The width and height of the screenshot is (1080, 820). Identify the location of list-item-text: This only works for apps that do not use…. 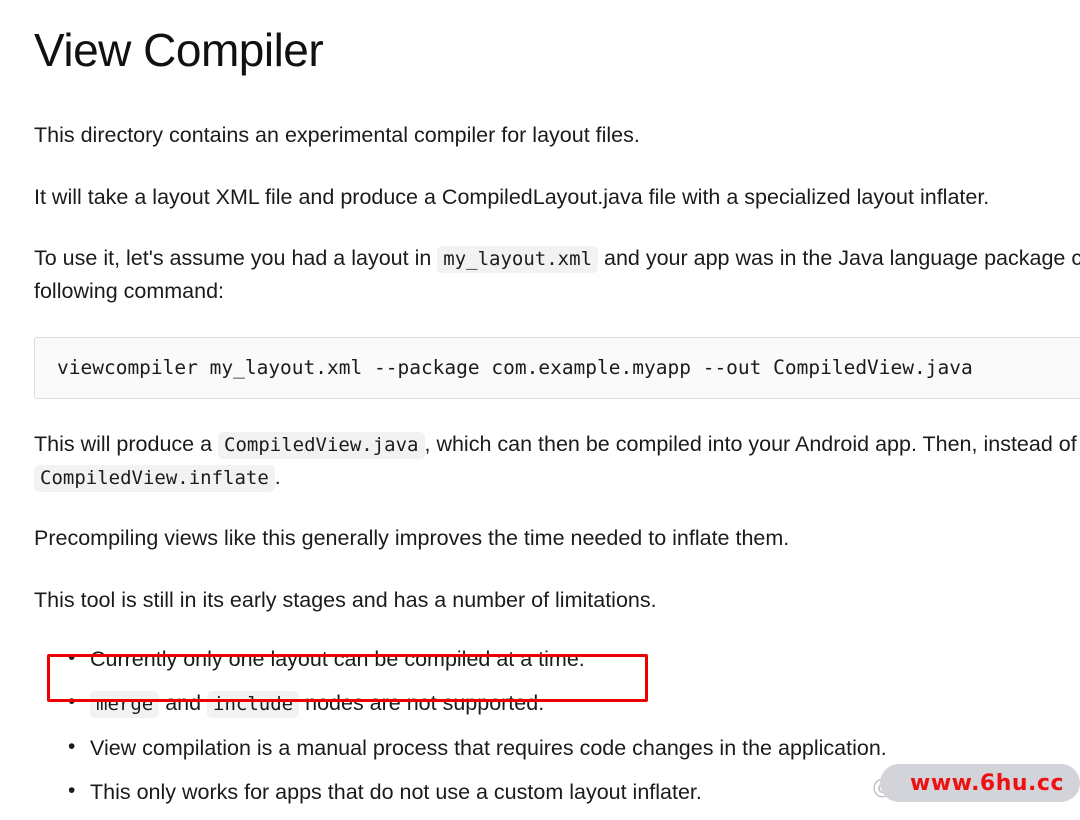
(396, 792).